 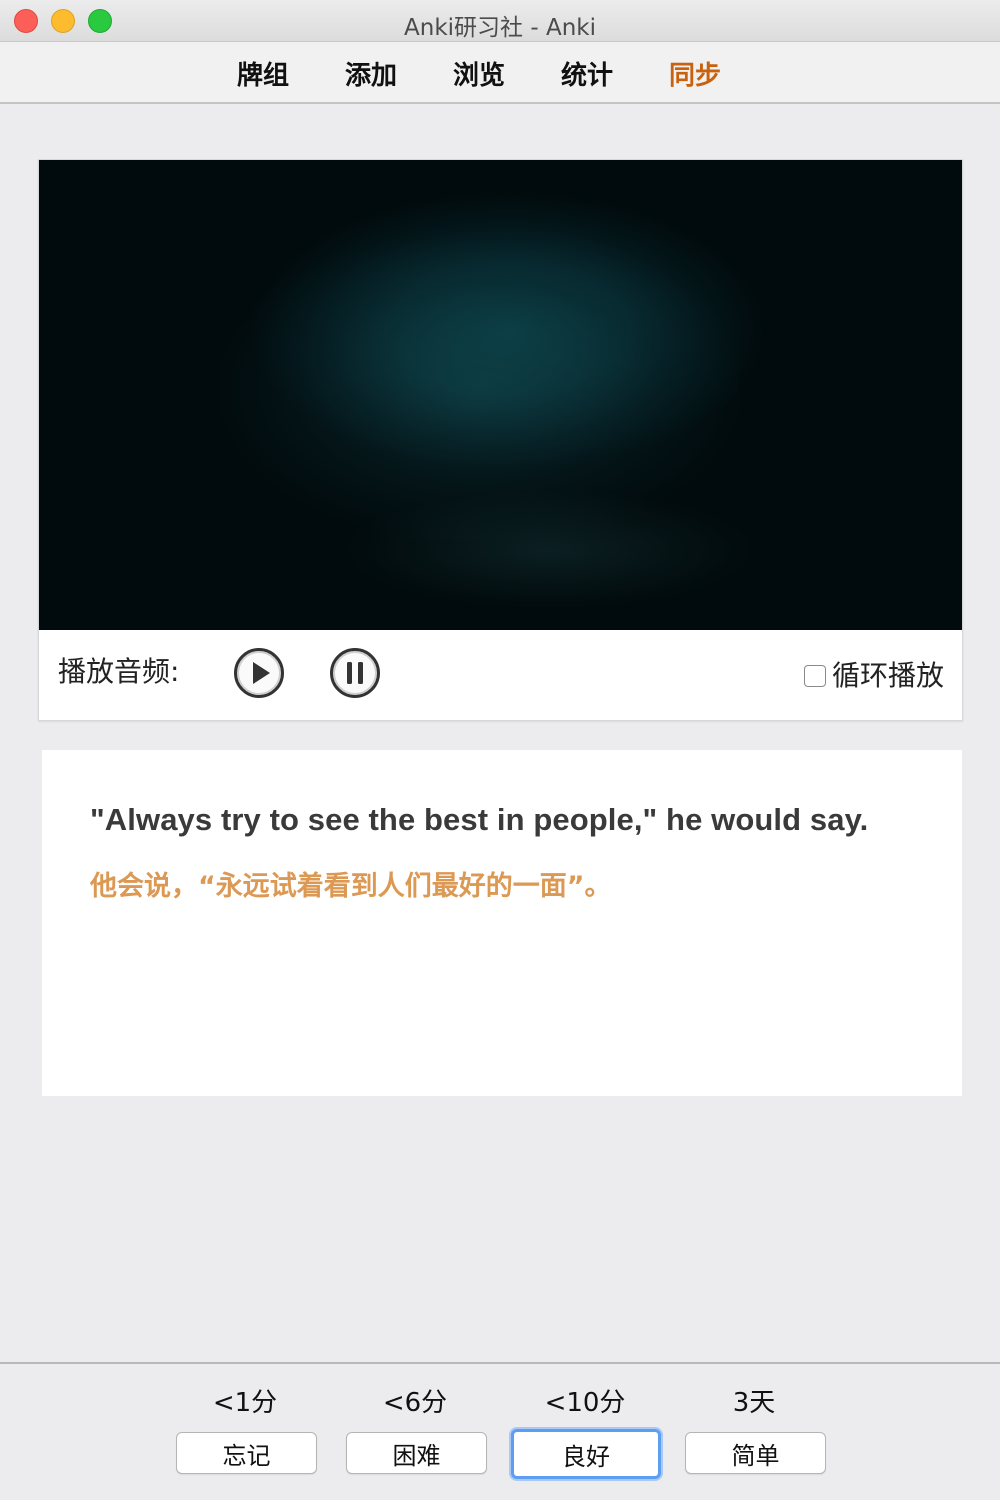 What do you see at coordinates (585, 1403) in the screenshot?
I see `interval-good: <10分` at bounding box center [585, 1403].